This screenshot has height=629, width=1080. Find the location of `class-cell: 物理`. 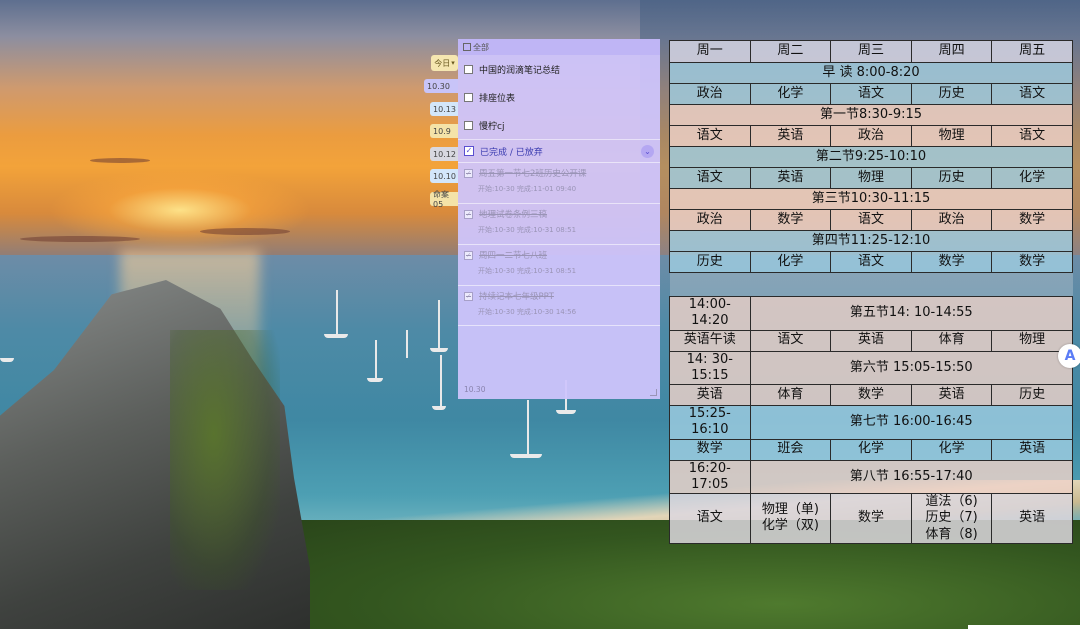

class-cell: 物理 is located at coordinates (871, 178).